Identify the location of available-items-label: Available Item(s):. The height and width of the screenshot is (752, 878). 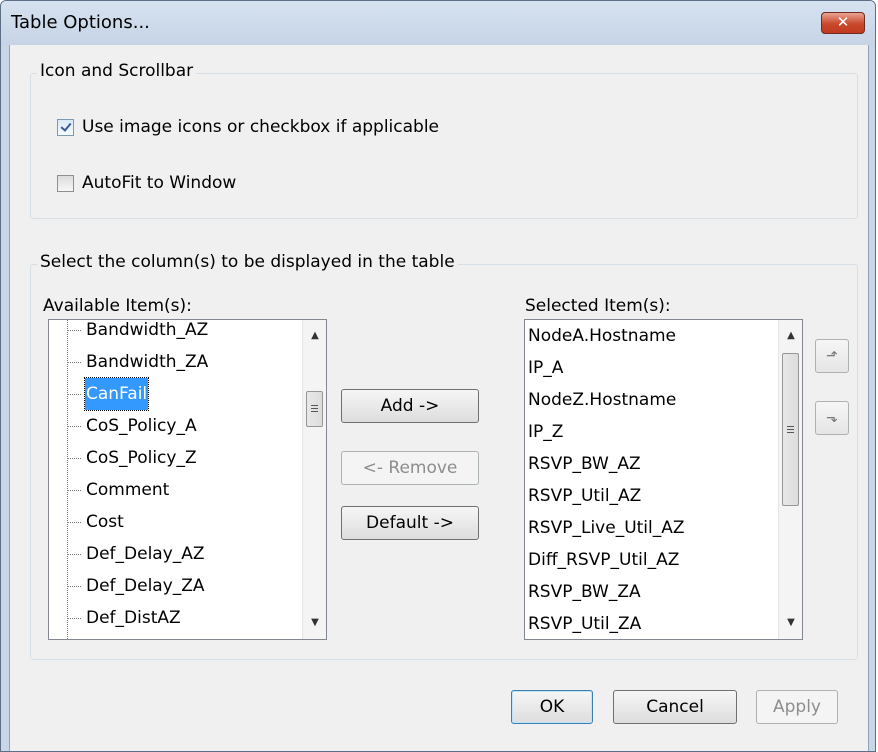
(117, 306).